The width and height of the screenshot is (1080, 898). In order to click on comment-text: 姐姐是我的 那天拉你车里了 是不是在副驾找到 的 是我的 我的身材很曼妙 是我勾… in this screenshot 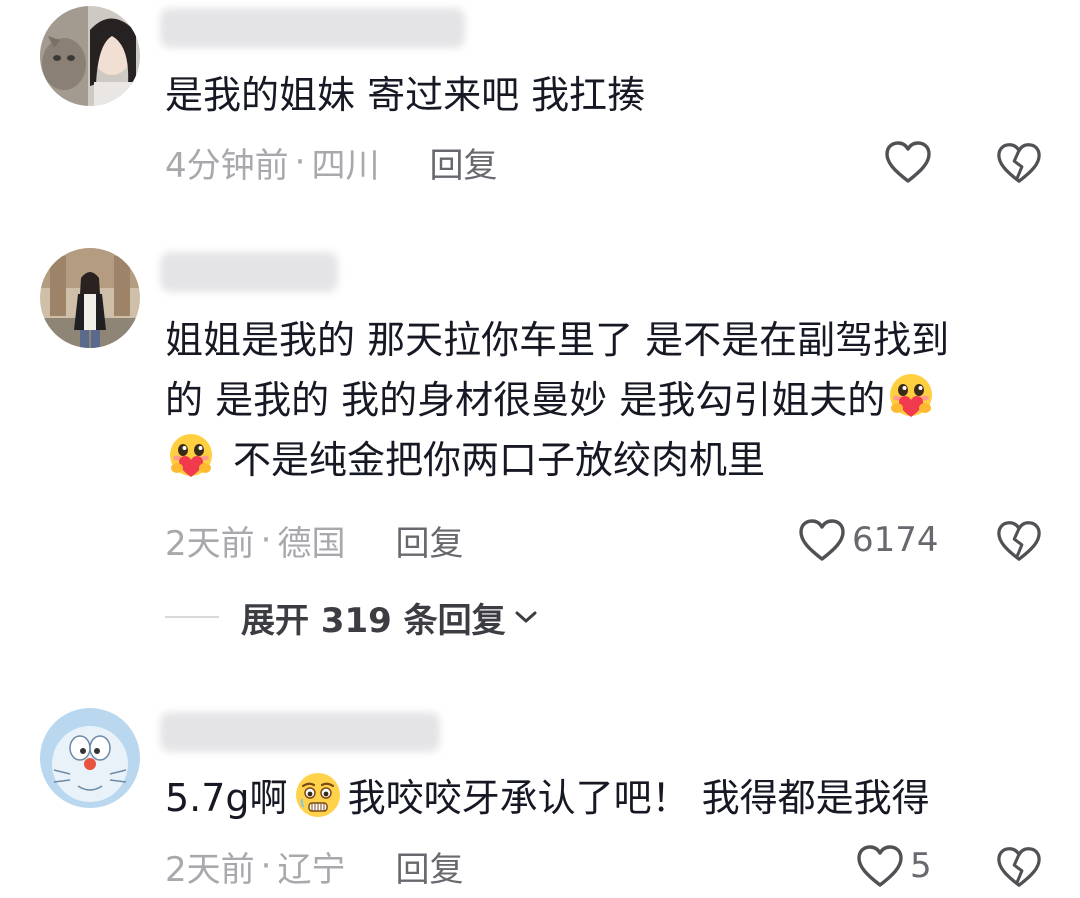, I will do `click(557, 400)`.